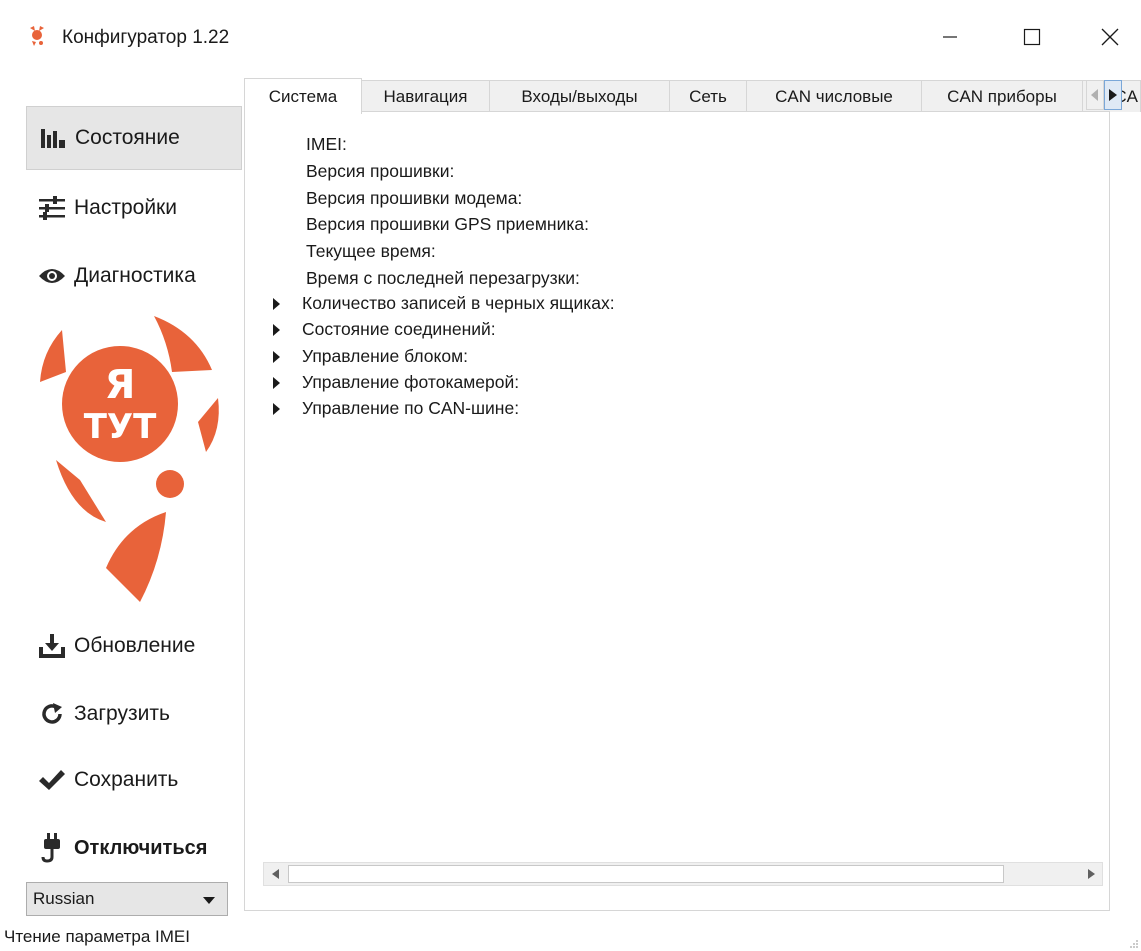 This screenshot has width=1141, height=951. I want to click on status-bar-text: Чтение параметра IMEI, so click(97, 936).